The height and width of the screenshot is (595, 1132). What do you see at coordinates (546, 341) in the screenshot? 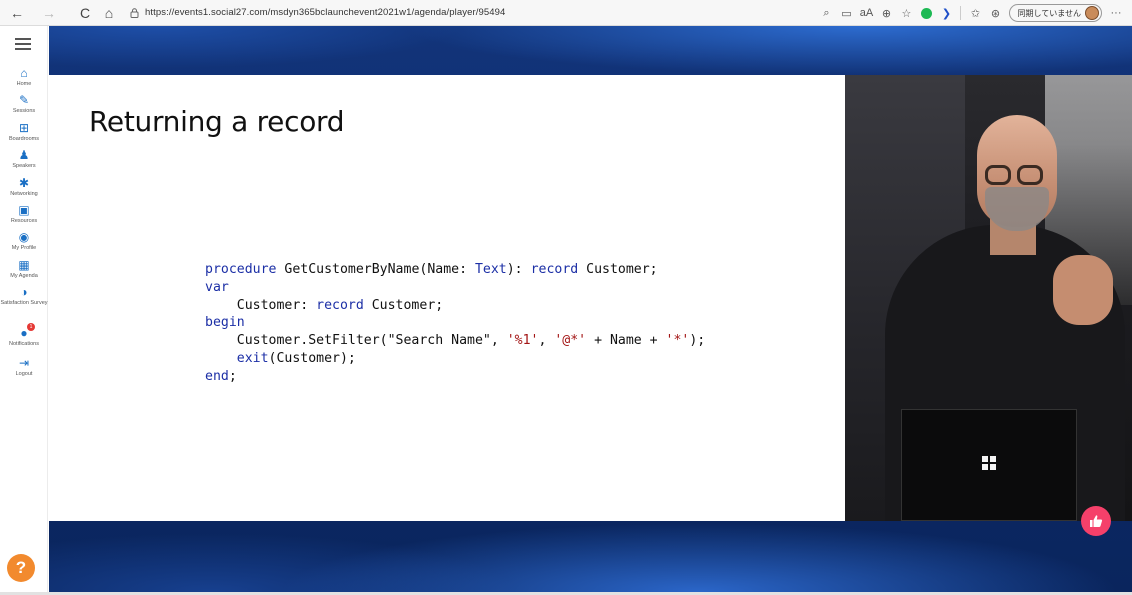
I see `code-text: ,` at bounding box center [546, 341].